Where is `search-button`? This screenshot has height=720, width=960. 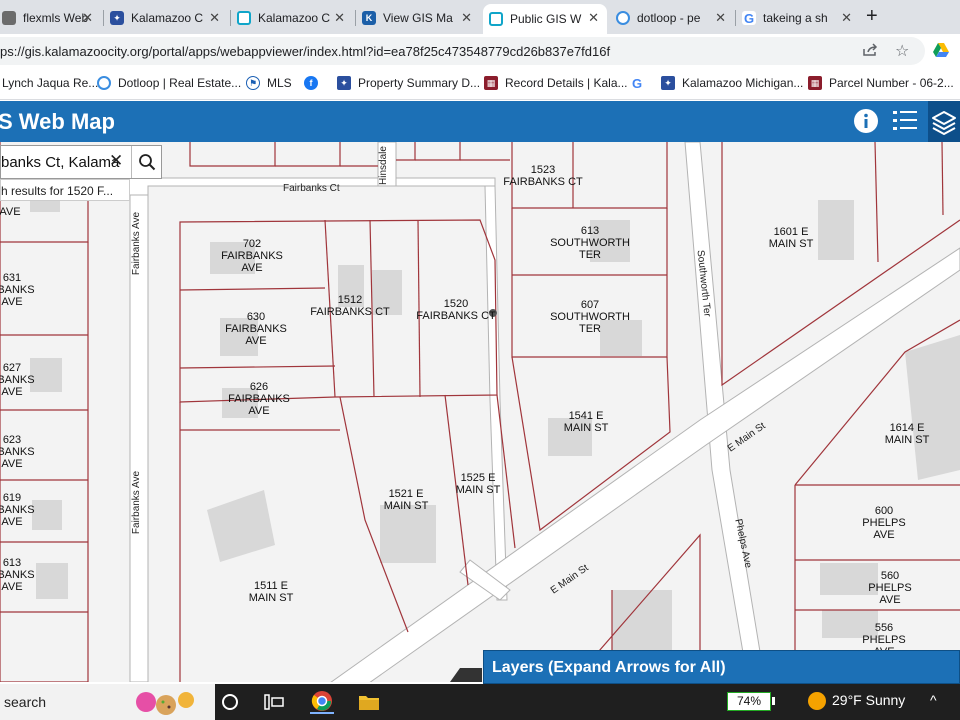
search-button is located at coordinates (146, 162).